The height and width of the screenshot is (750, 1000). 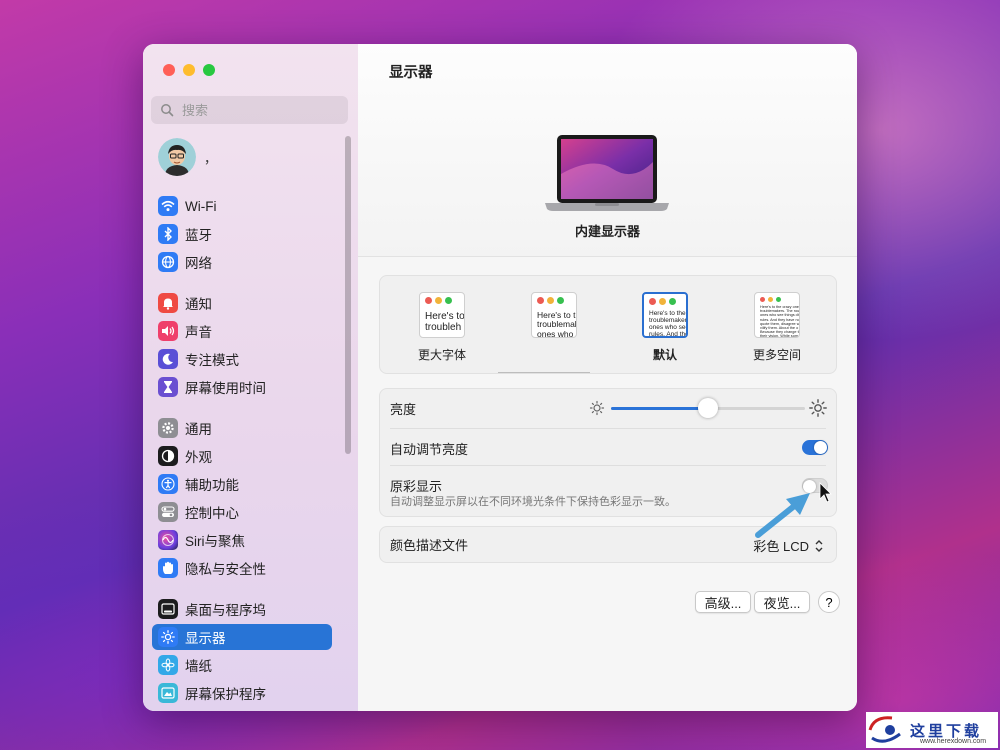 What do you see at coordinates (242, 693) in the screenshot?
I see `sidebar-item-screensaver: 屏幕保护程序` at bounding box center [242, 693].